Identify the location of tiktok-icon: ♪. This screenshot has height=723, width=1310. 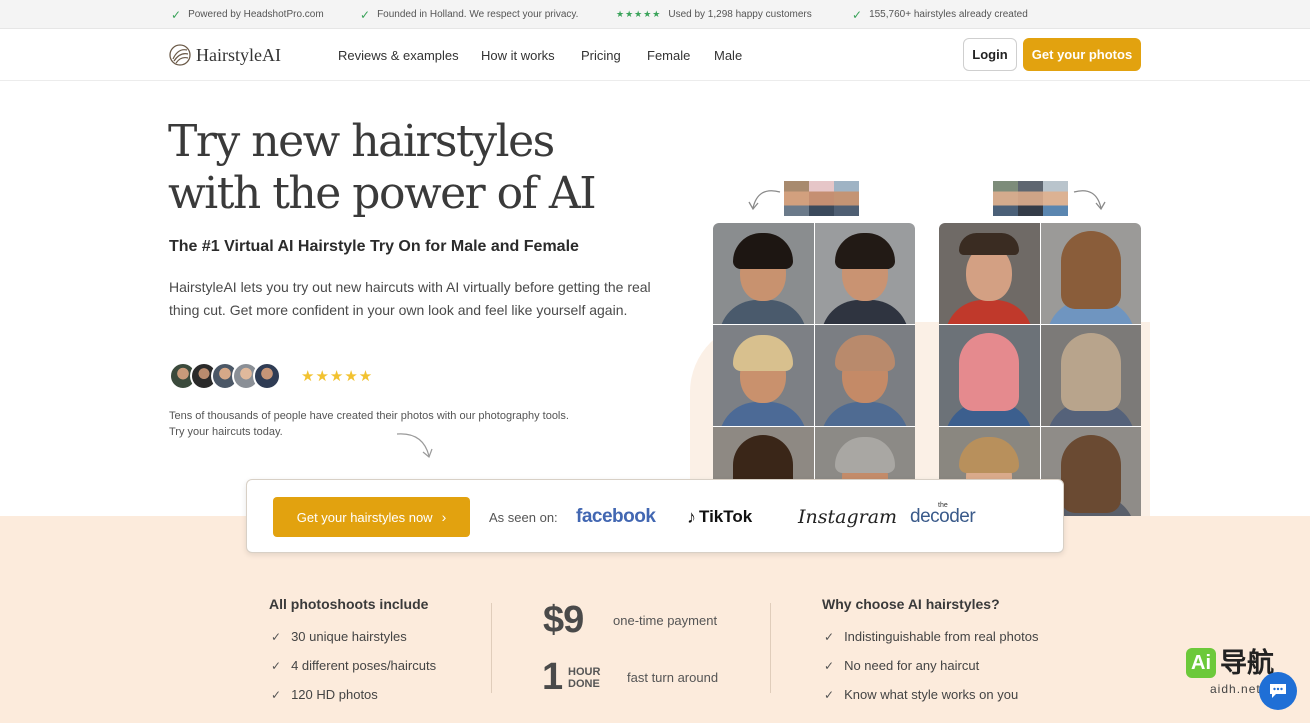
(691, 516).